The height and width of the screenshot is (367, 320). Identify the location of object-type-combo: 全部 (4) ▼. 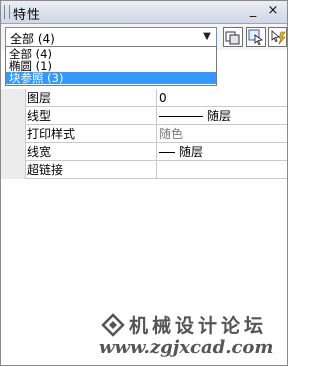
(111, 37).